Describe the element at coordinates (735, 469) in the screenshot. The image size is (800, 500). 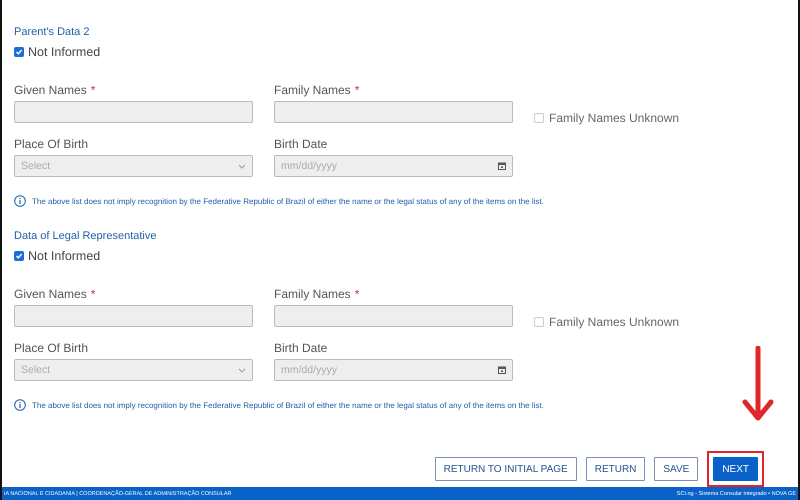
I see `next-button: NEXT` at that location.